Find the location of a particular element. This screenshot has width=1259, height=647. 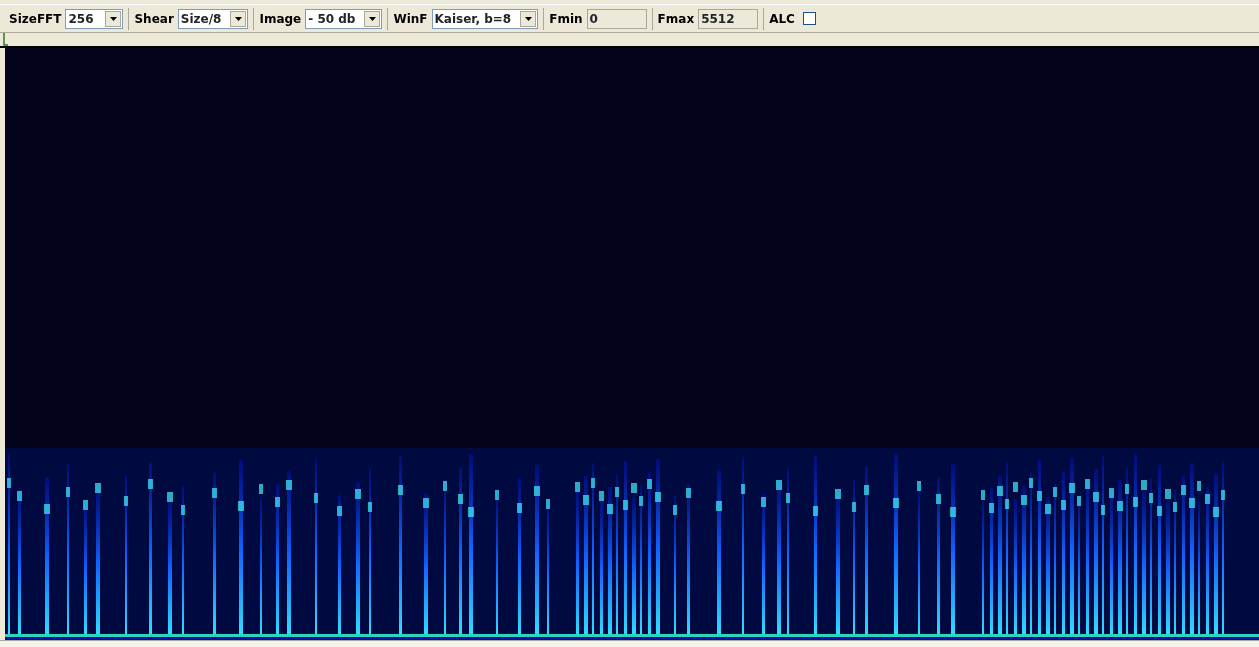

readonly-field: 5512 is located at coordinates (728, 18).